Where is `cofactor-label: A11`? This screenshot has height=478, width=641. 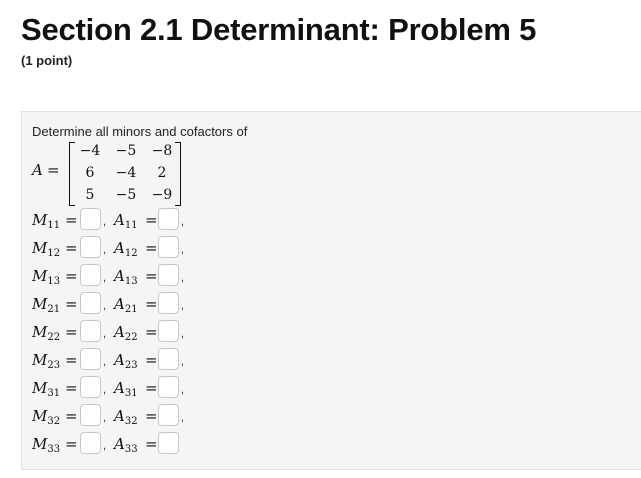
cofactor-label: A11 is located at coordinates (126, 221).